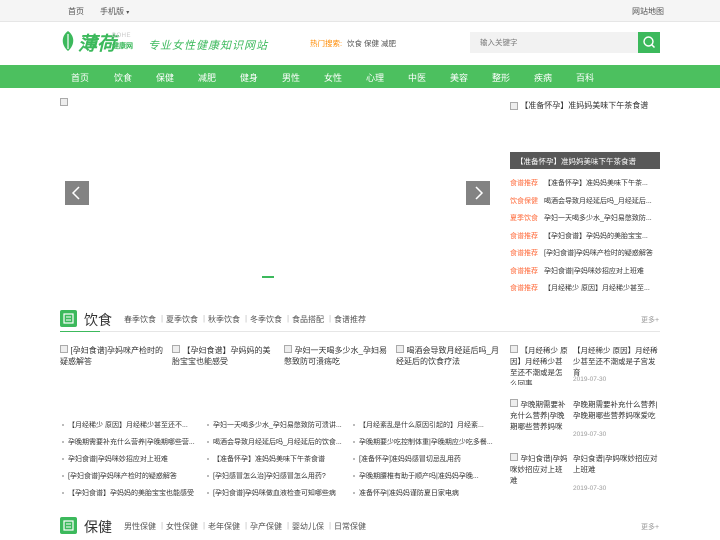 This screenshot has width=720, height=540. Describe the element at coordinates (266, 319) in the screenshot. I see `section-sub-link: 冬季饮食` at that location.